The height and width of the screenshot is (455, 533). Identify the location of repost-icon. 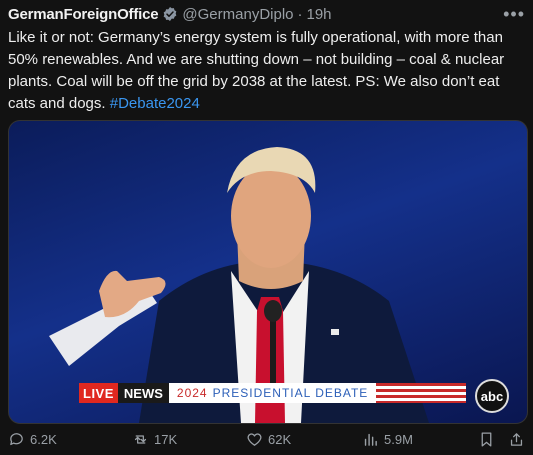
(140, 439).